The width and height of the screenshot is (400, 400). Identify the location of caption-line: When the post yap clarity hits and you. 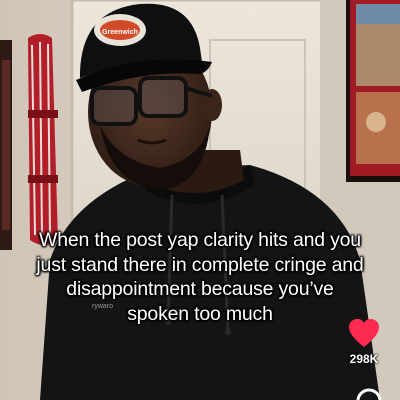
(200, 240).